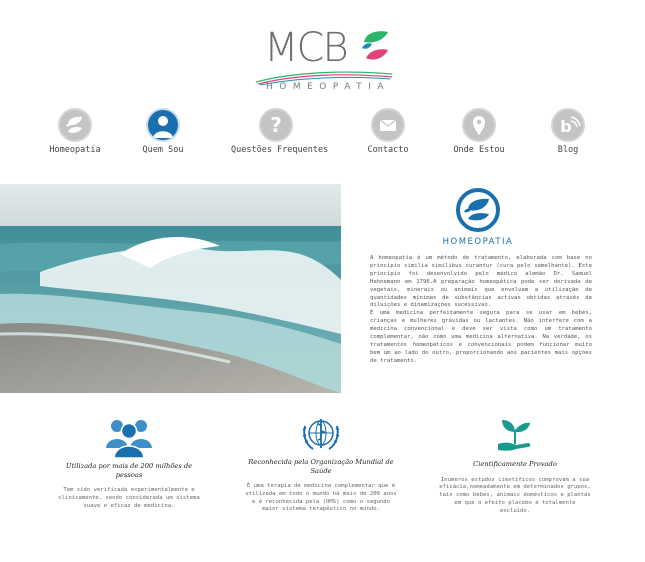  I want to click on nav-item-homeopatia: Homeopatia, so click(75, 131).